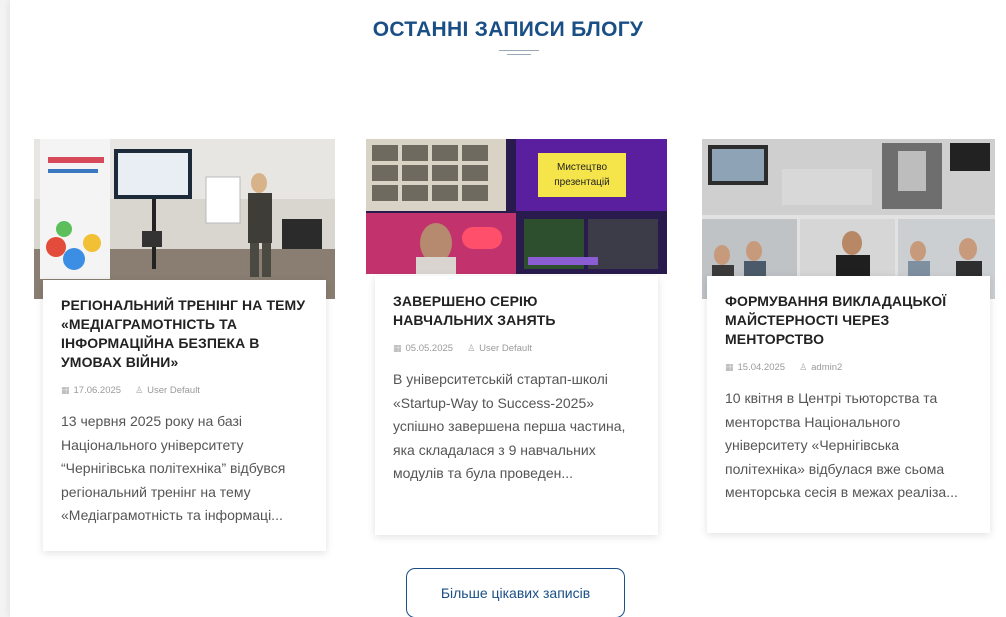 The width and height of the screenshot is (1006, 617). I want to click on post-date: 17.06.2025, so click(97, 390).